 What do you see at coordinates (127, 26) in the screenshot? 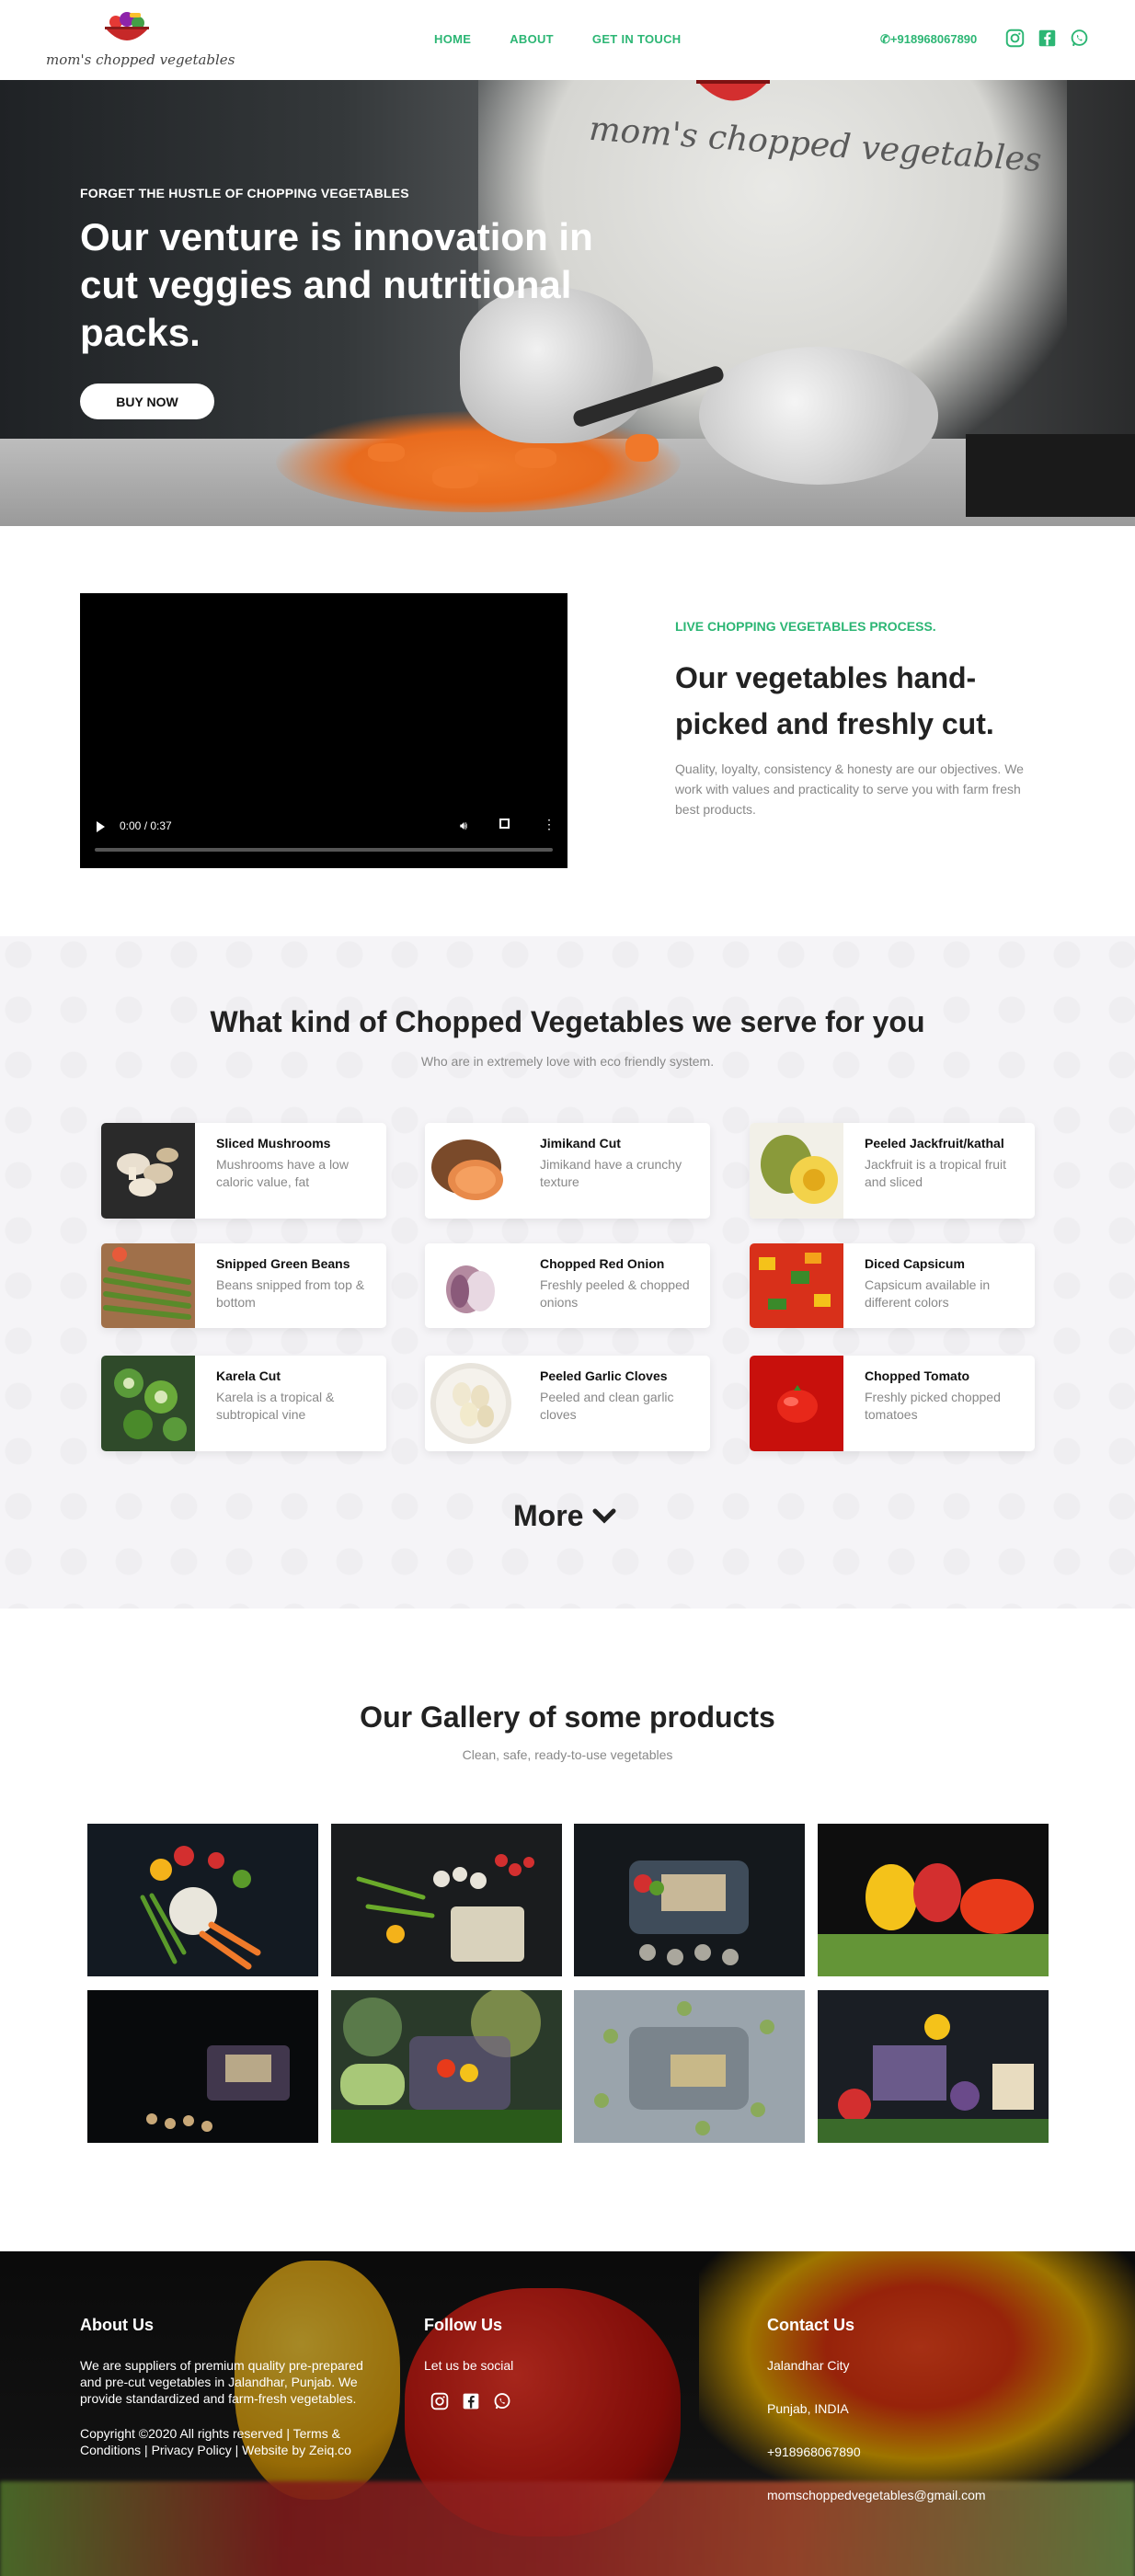
I see `vegetable-bowl-icon` at bounding box center [127, 26].